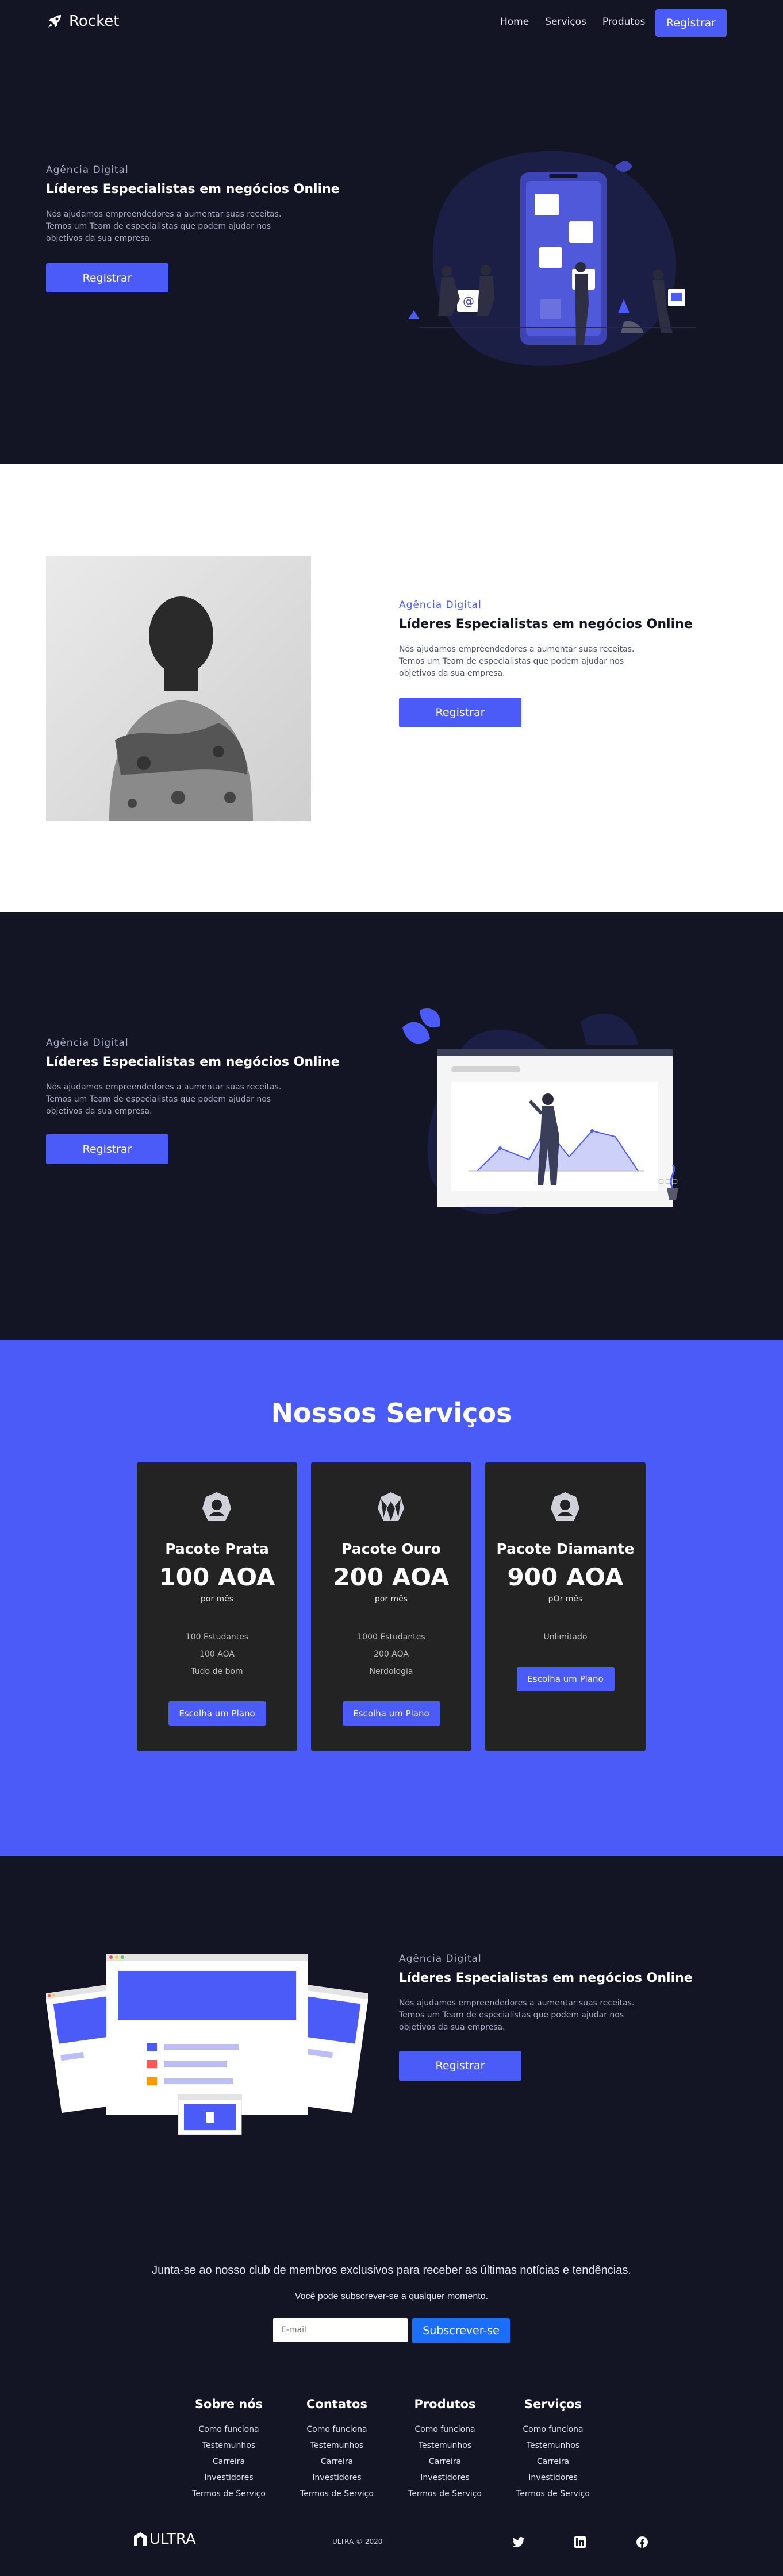  Describe the element at coordinates (88, 170) in the screenshot. I see `hero-kicker: Agência Digital` at that location.